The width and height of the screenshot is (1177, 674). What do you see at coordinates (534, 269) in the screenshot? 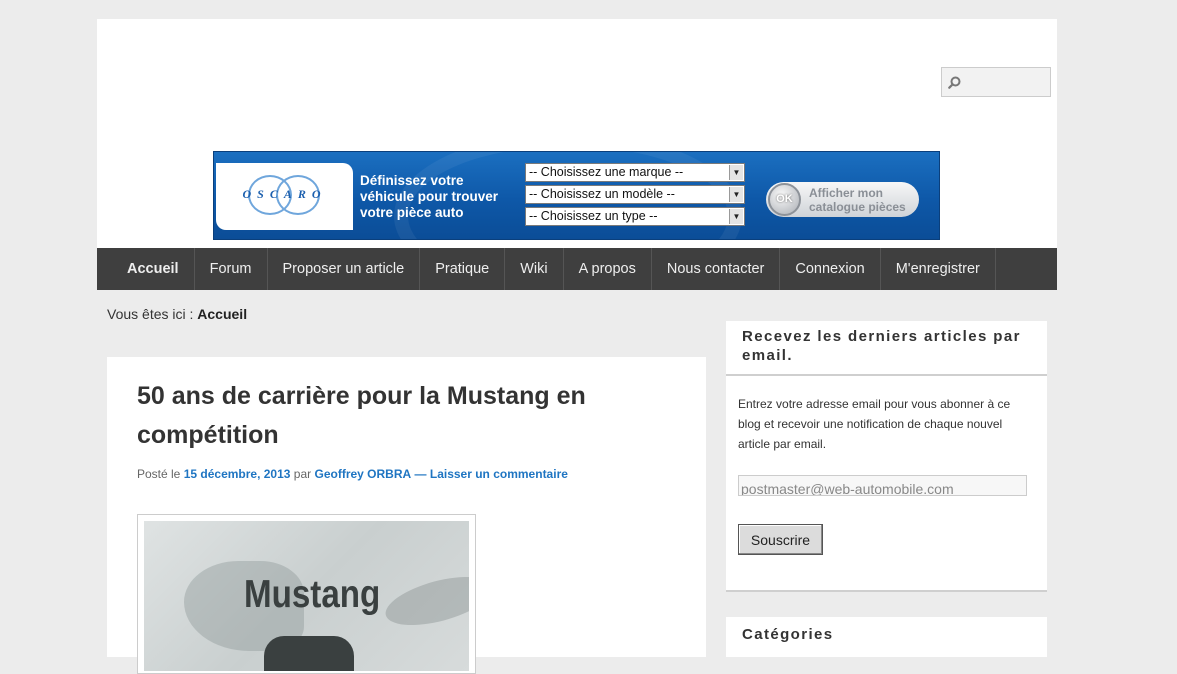
I see `nav-item-wiki: Wiki` at bounding box center [534, 269].